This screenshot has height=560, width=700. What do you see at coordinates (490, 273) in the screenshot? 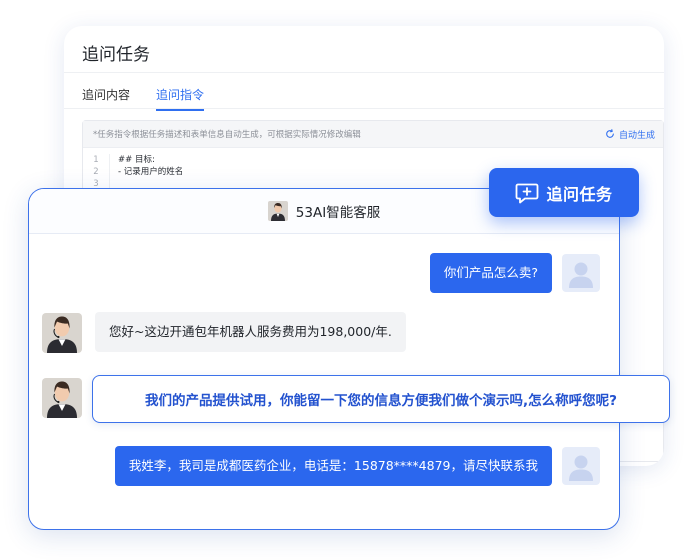
I see `user-message-bubble: 你们产品怎么卖?` at bounding box center [490, 273].